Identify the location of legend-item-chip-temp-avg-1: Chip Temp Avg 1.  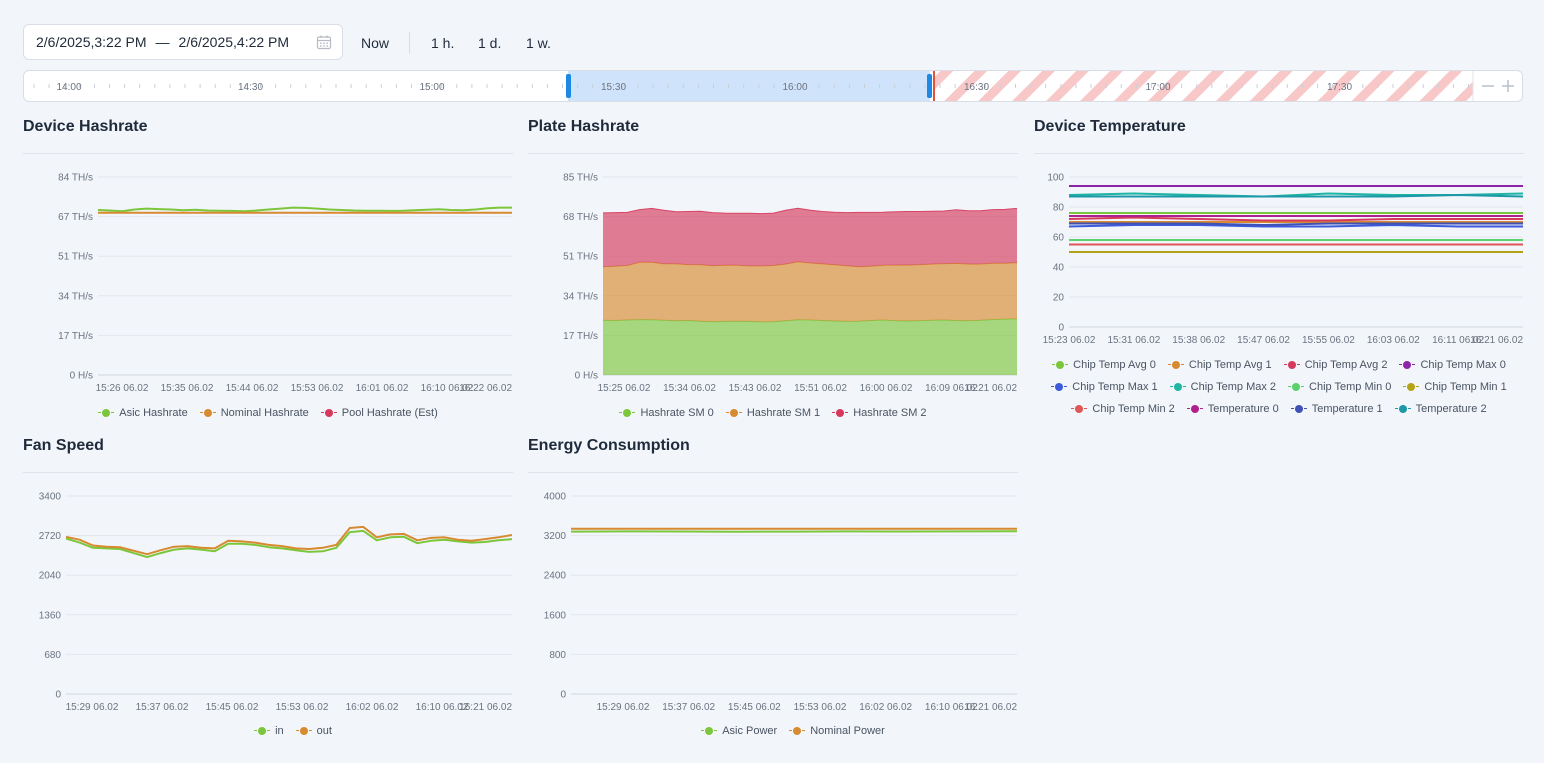
(1219, 365).